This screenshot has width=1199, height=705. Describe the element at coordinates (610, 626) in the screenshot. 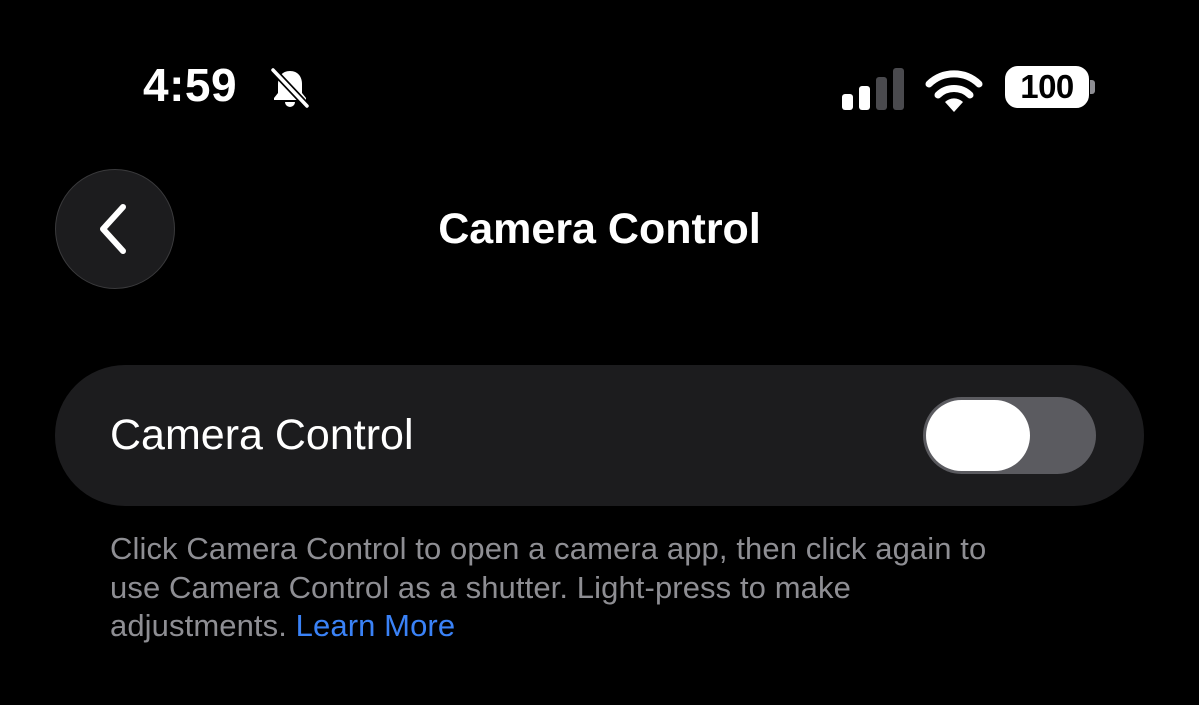

I see `description-line-3: adjustments. Learn More` at that location.